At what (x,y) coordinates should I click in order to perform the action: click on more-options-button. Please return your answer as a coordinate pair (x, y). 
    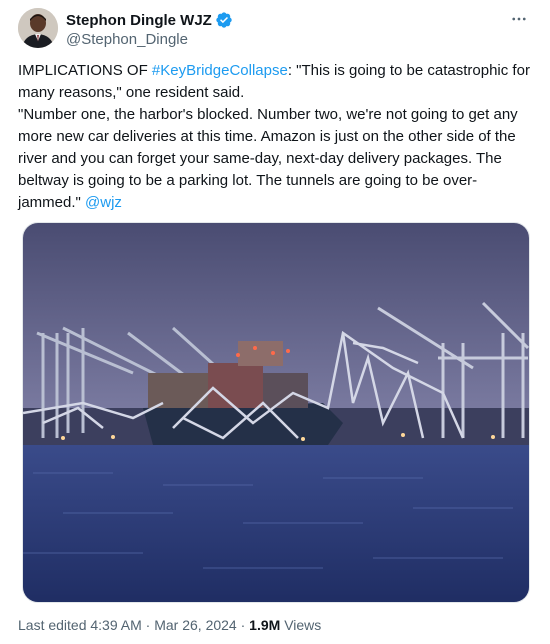
    Looking at the image, I should click on (519, 19).